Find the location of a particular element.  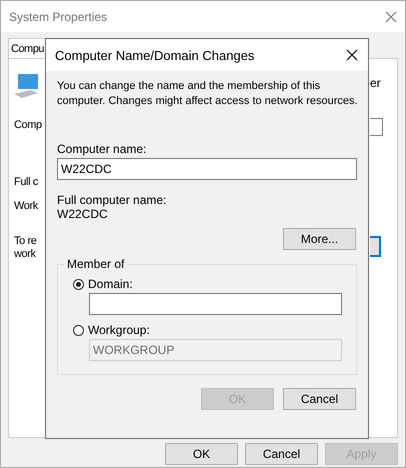

label: Full c is located at coordinates (26, 182).